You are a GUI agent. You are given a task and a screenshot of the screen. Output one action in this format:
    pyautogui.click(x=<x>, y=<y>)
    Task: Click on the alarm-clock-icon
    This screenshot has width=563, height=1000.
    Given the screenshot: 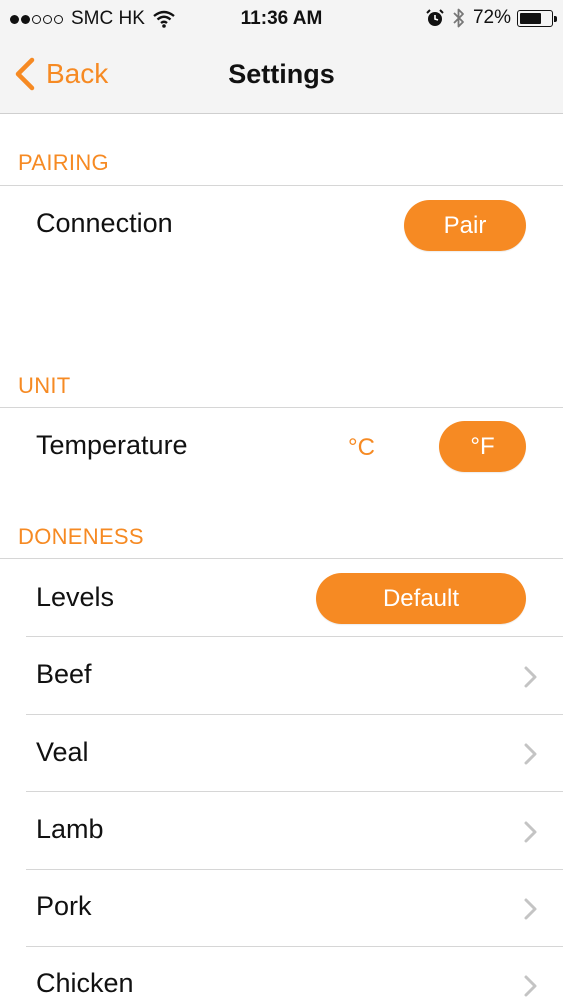 What is the action you would take?
    pyautogui.click(x=435, y=17)
    